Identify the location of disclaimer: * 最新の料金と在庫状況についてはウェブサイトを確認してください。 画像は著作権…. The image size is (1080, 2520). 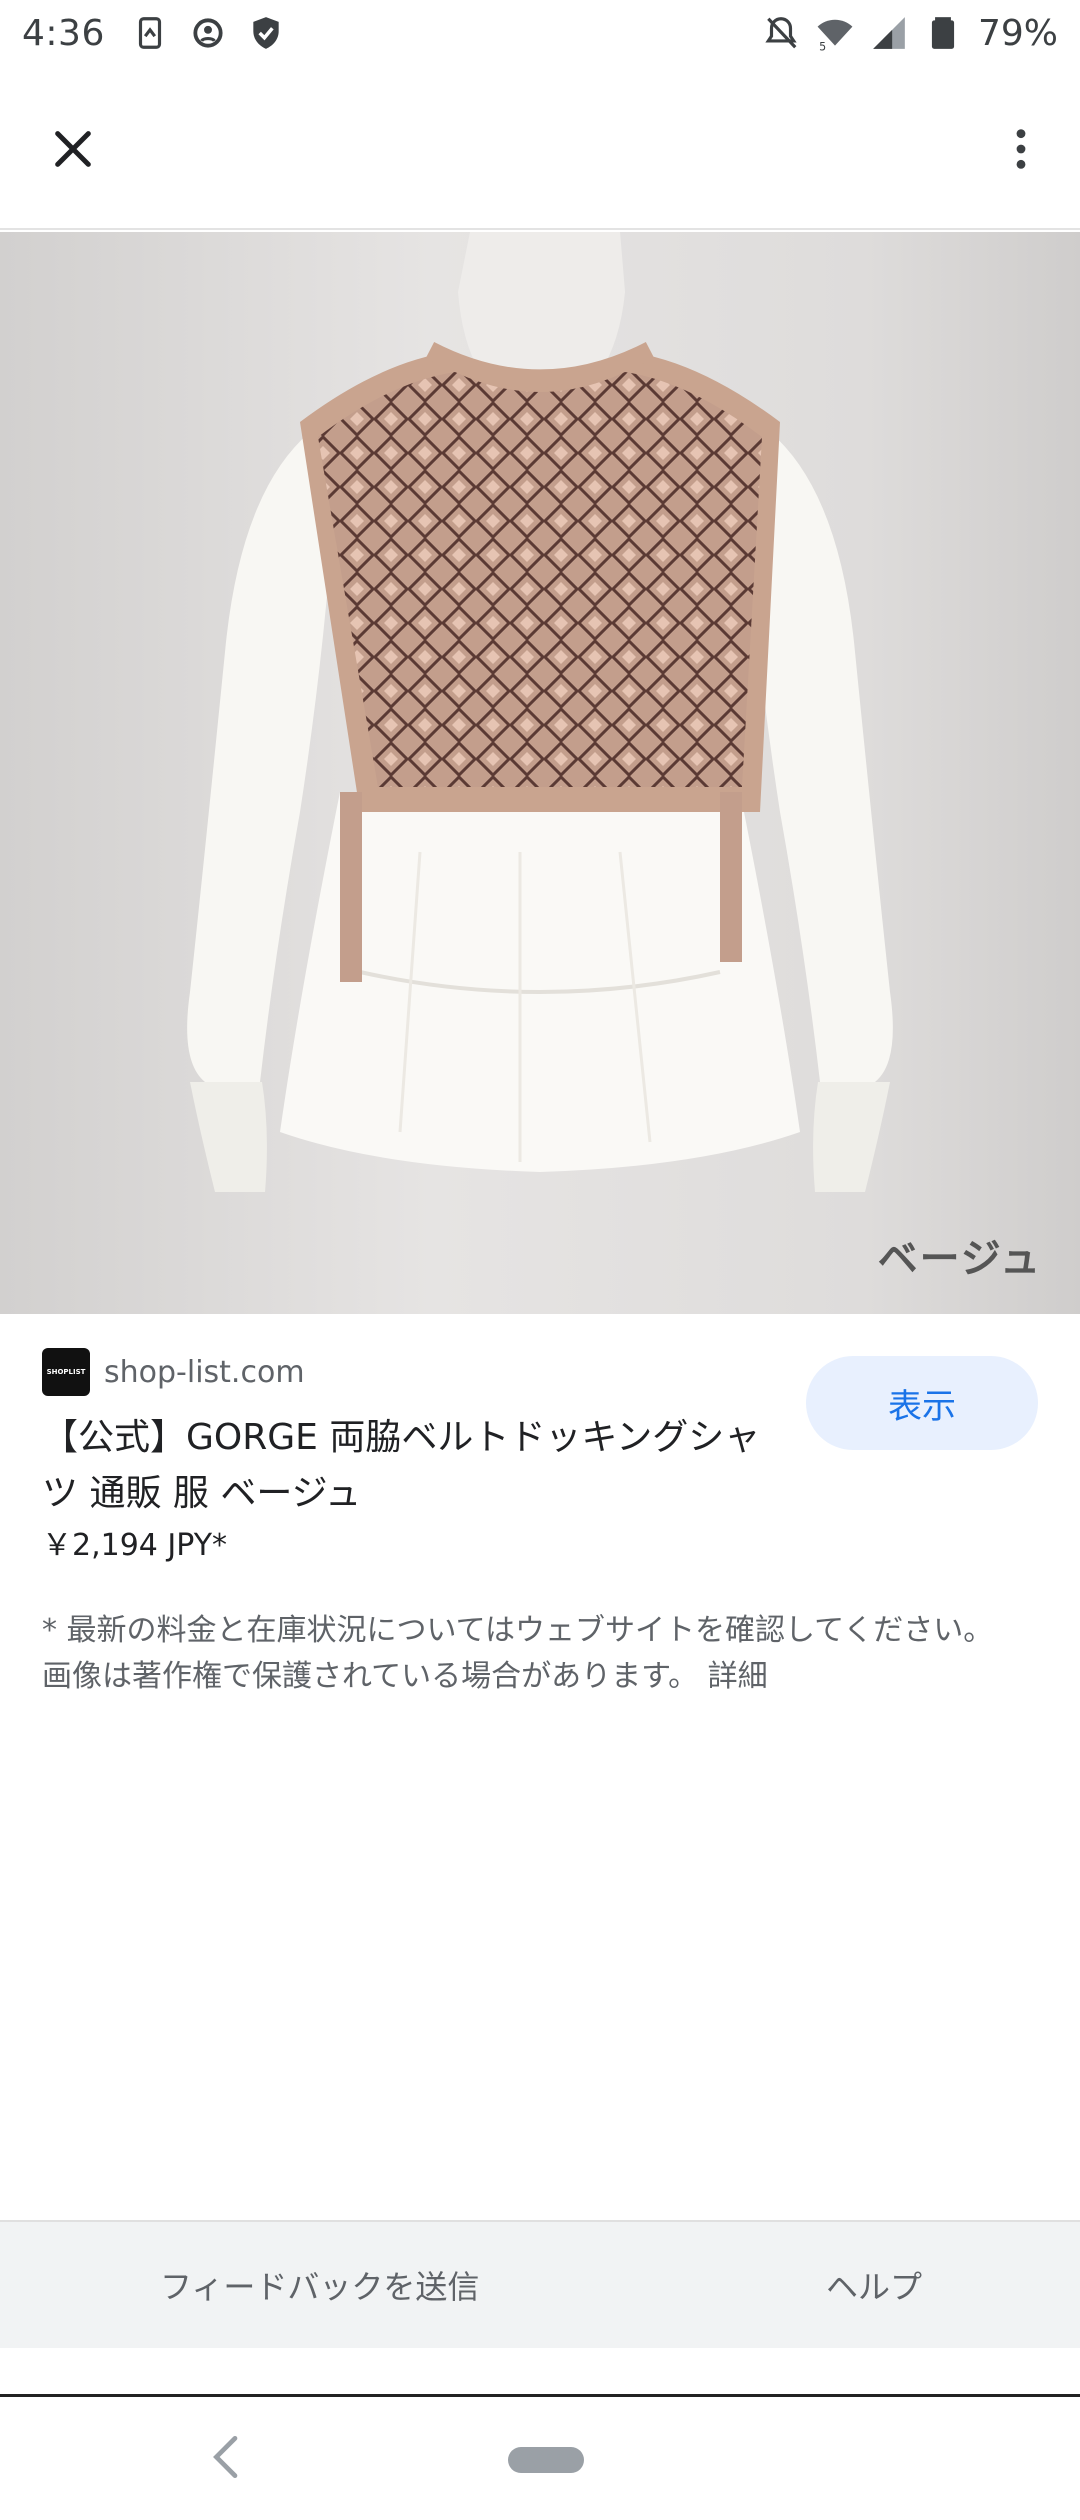
(532, 1654).